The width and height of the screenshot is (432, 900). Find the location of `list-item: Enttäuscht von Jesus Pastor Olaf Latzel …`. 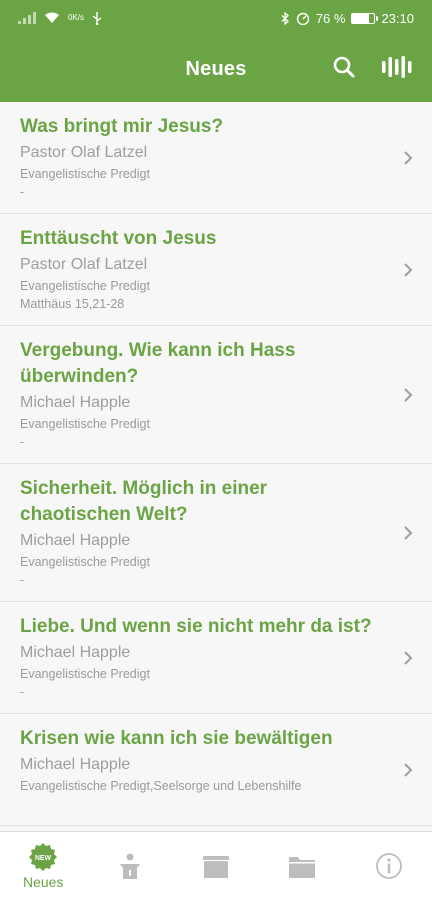

list-item: Enttäuscht von Jesus Pastor Olaf Latzel … is located at coordinates (216, 270).